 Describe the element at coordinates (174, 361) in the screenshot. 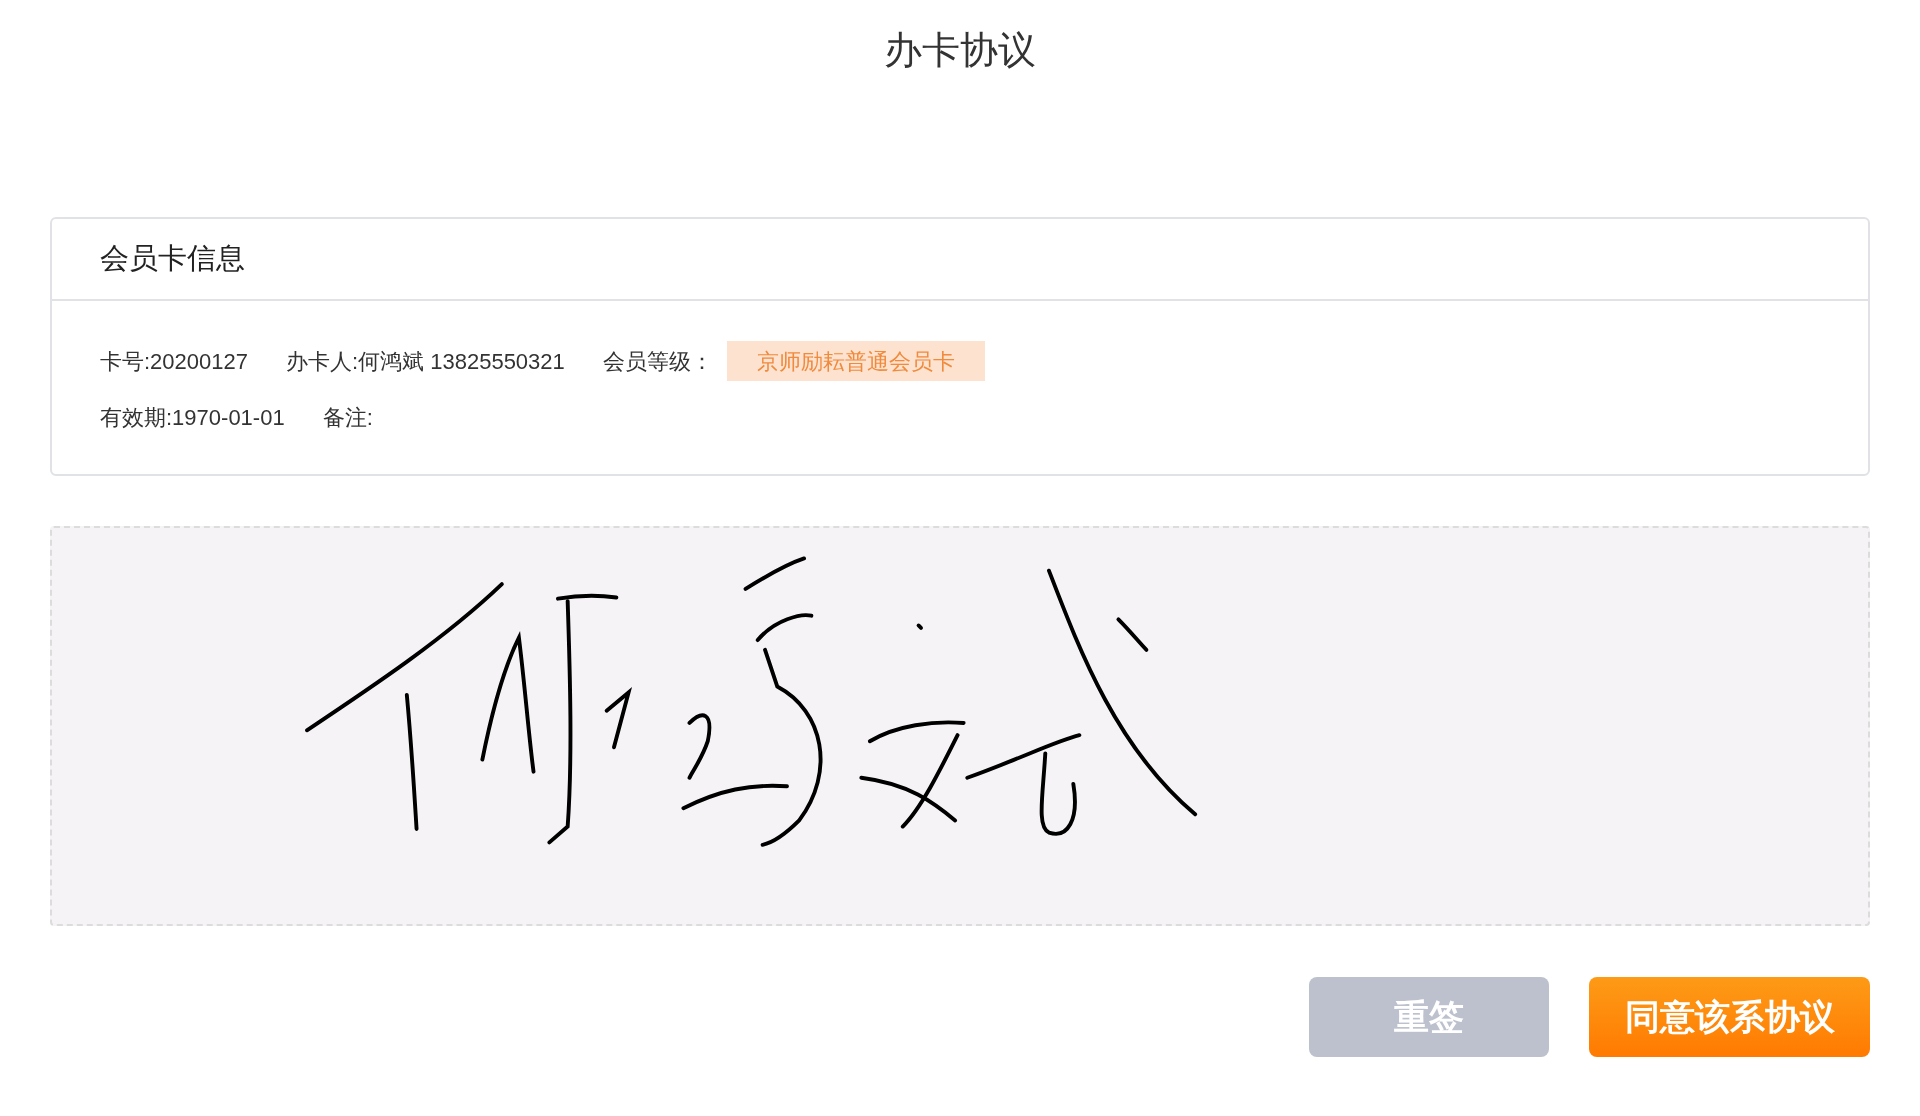

I see `info-text: 卡号:20200127` at that location.